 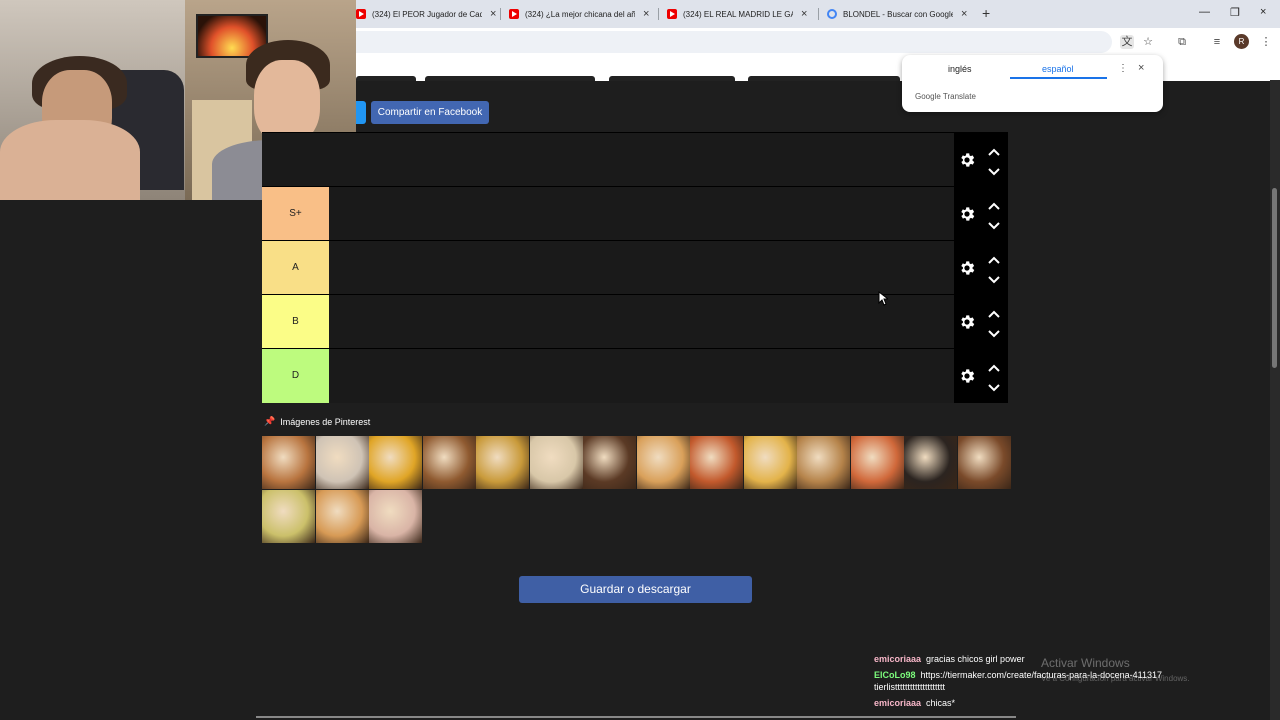 I want to click on close-icon: ×, so click(x=1141, y=68).